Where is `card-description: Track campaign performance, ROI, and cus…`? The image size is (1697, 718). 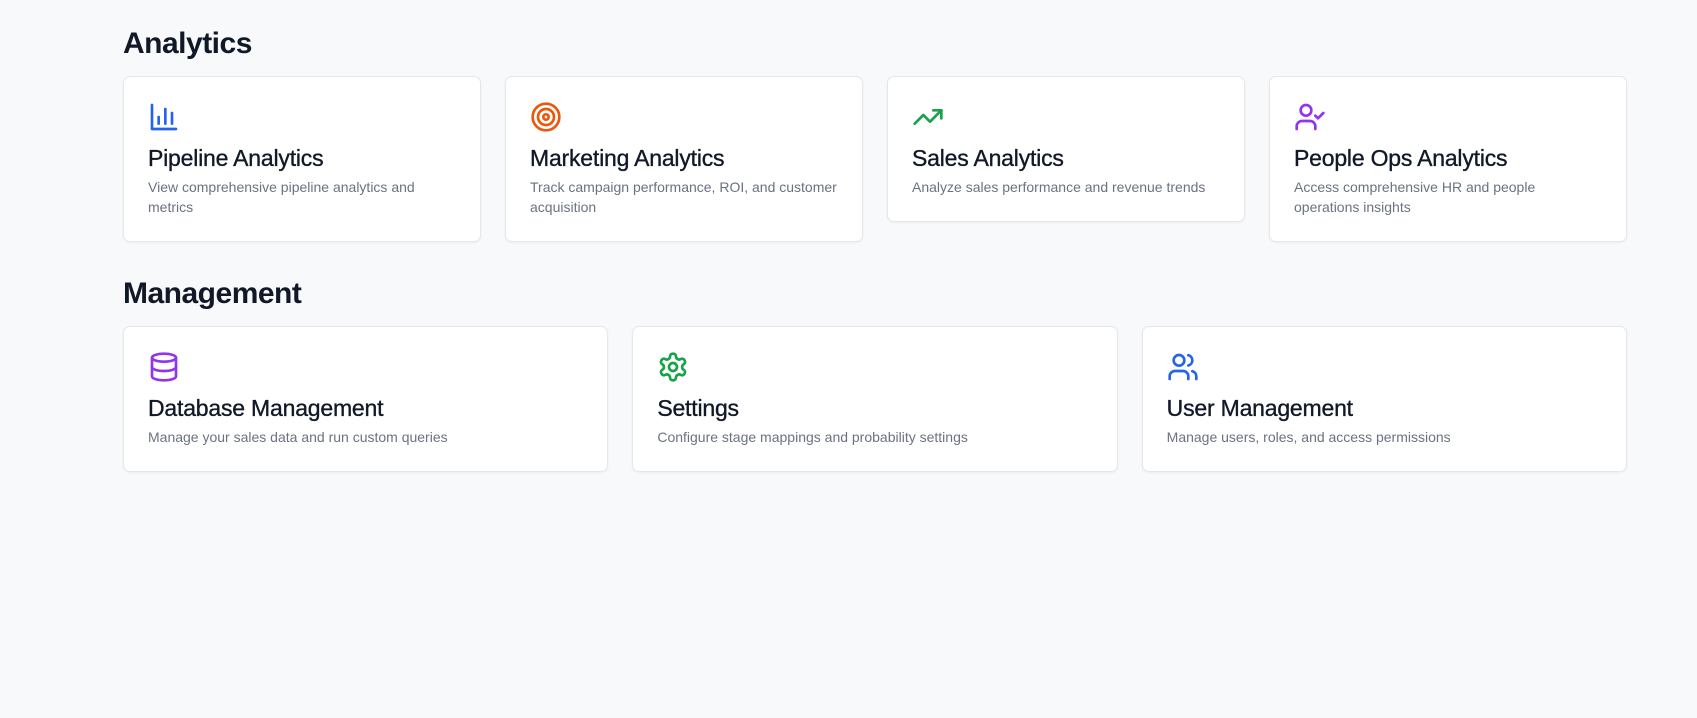
card-description: Track campaign performance, ROI, and cus… is located at coordinates (683, 197).